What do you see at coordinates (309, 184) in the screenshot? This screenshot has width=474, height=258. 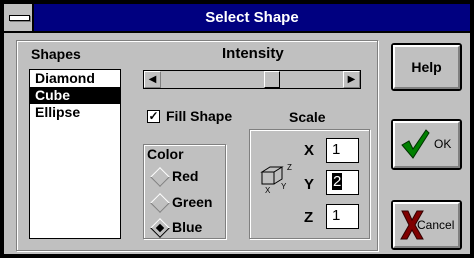 I see `scale-y-label: Y` at bounding box center [309, 184].